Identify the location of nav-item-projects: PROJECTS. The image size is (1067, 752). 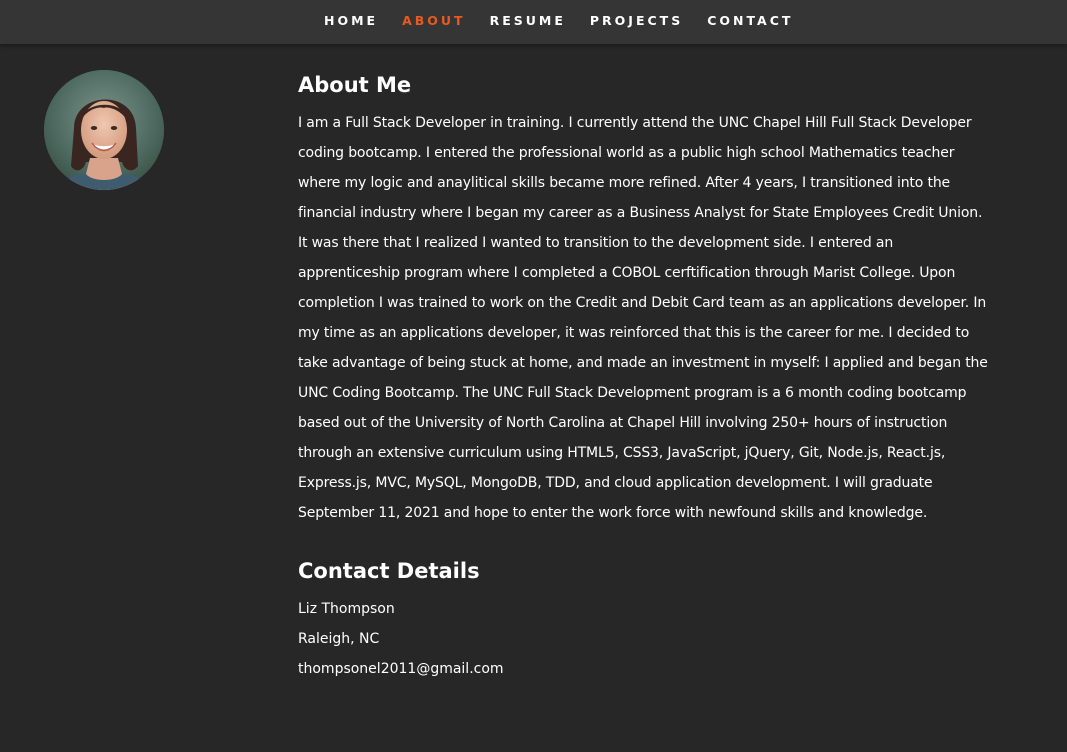
(636, 20).